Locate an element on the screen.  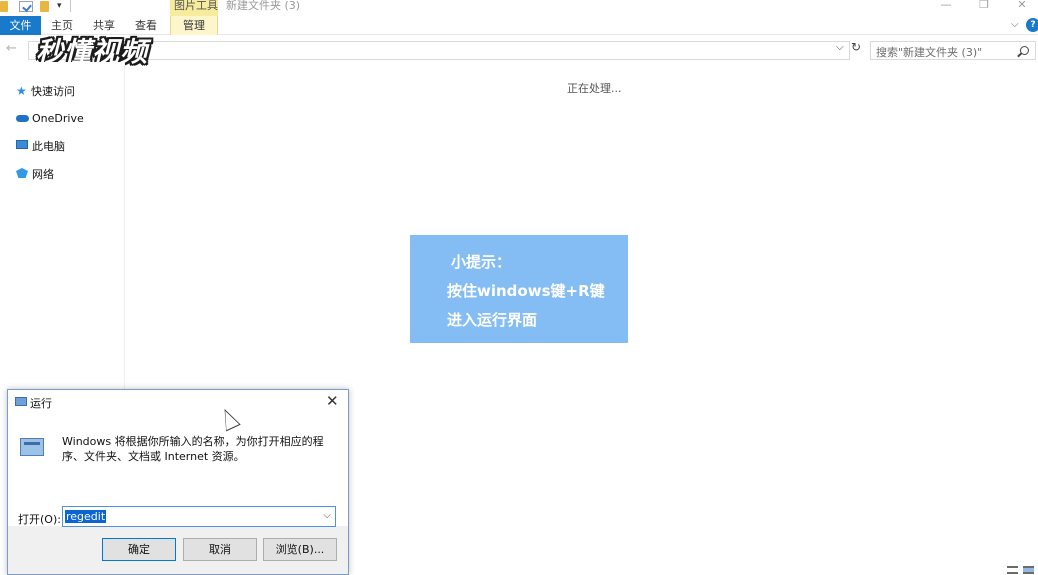
address-history-chevron-icon: ⌵ is located at coordinates (840, 47).